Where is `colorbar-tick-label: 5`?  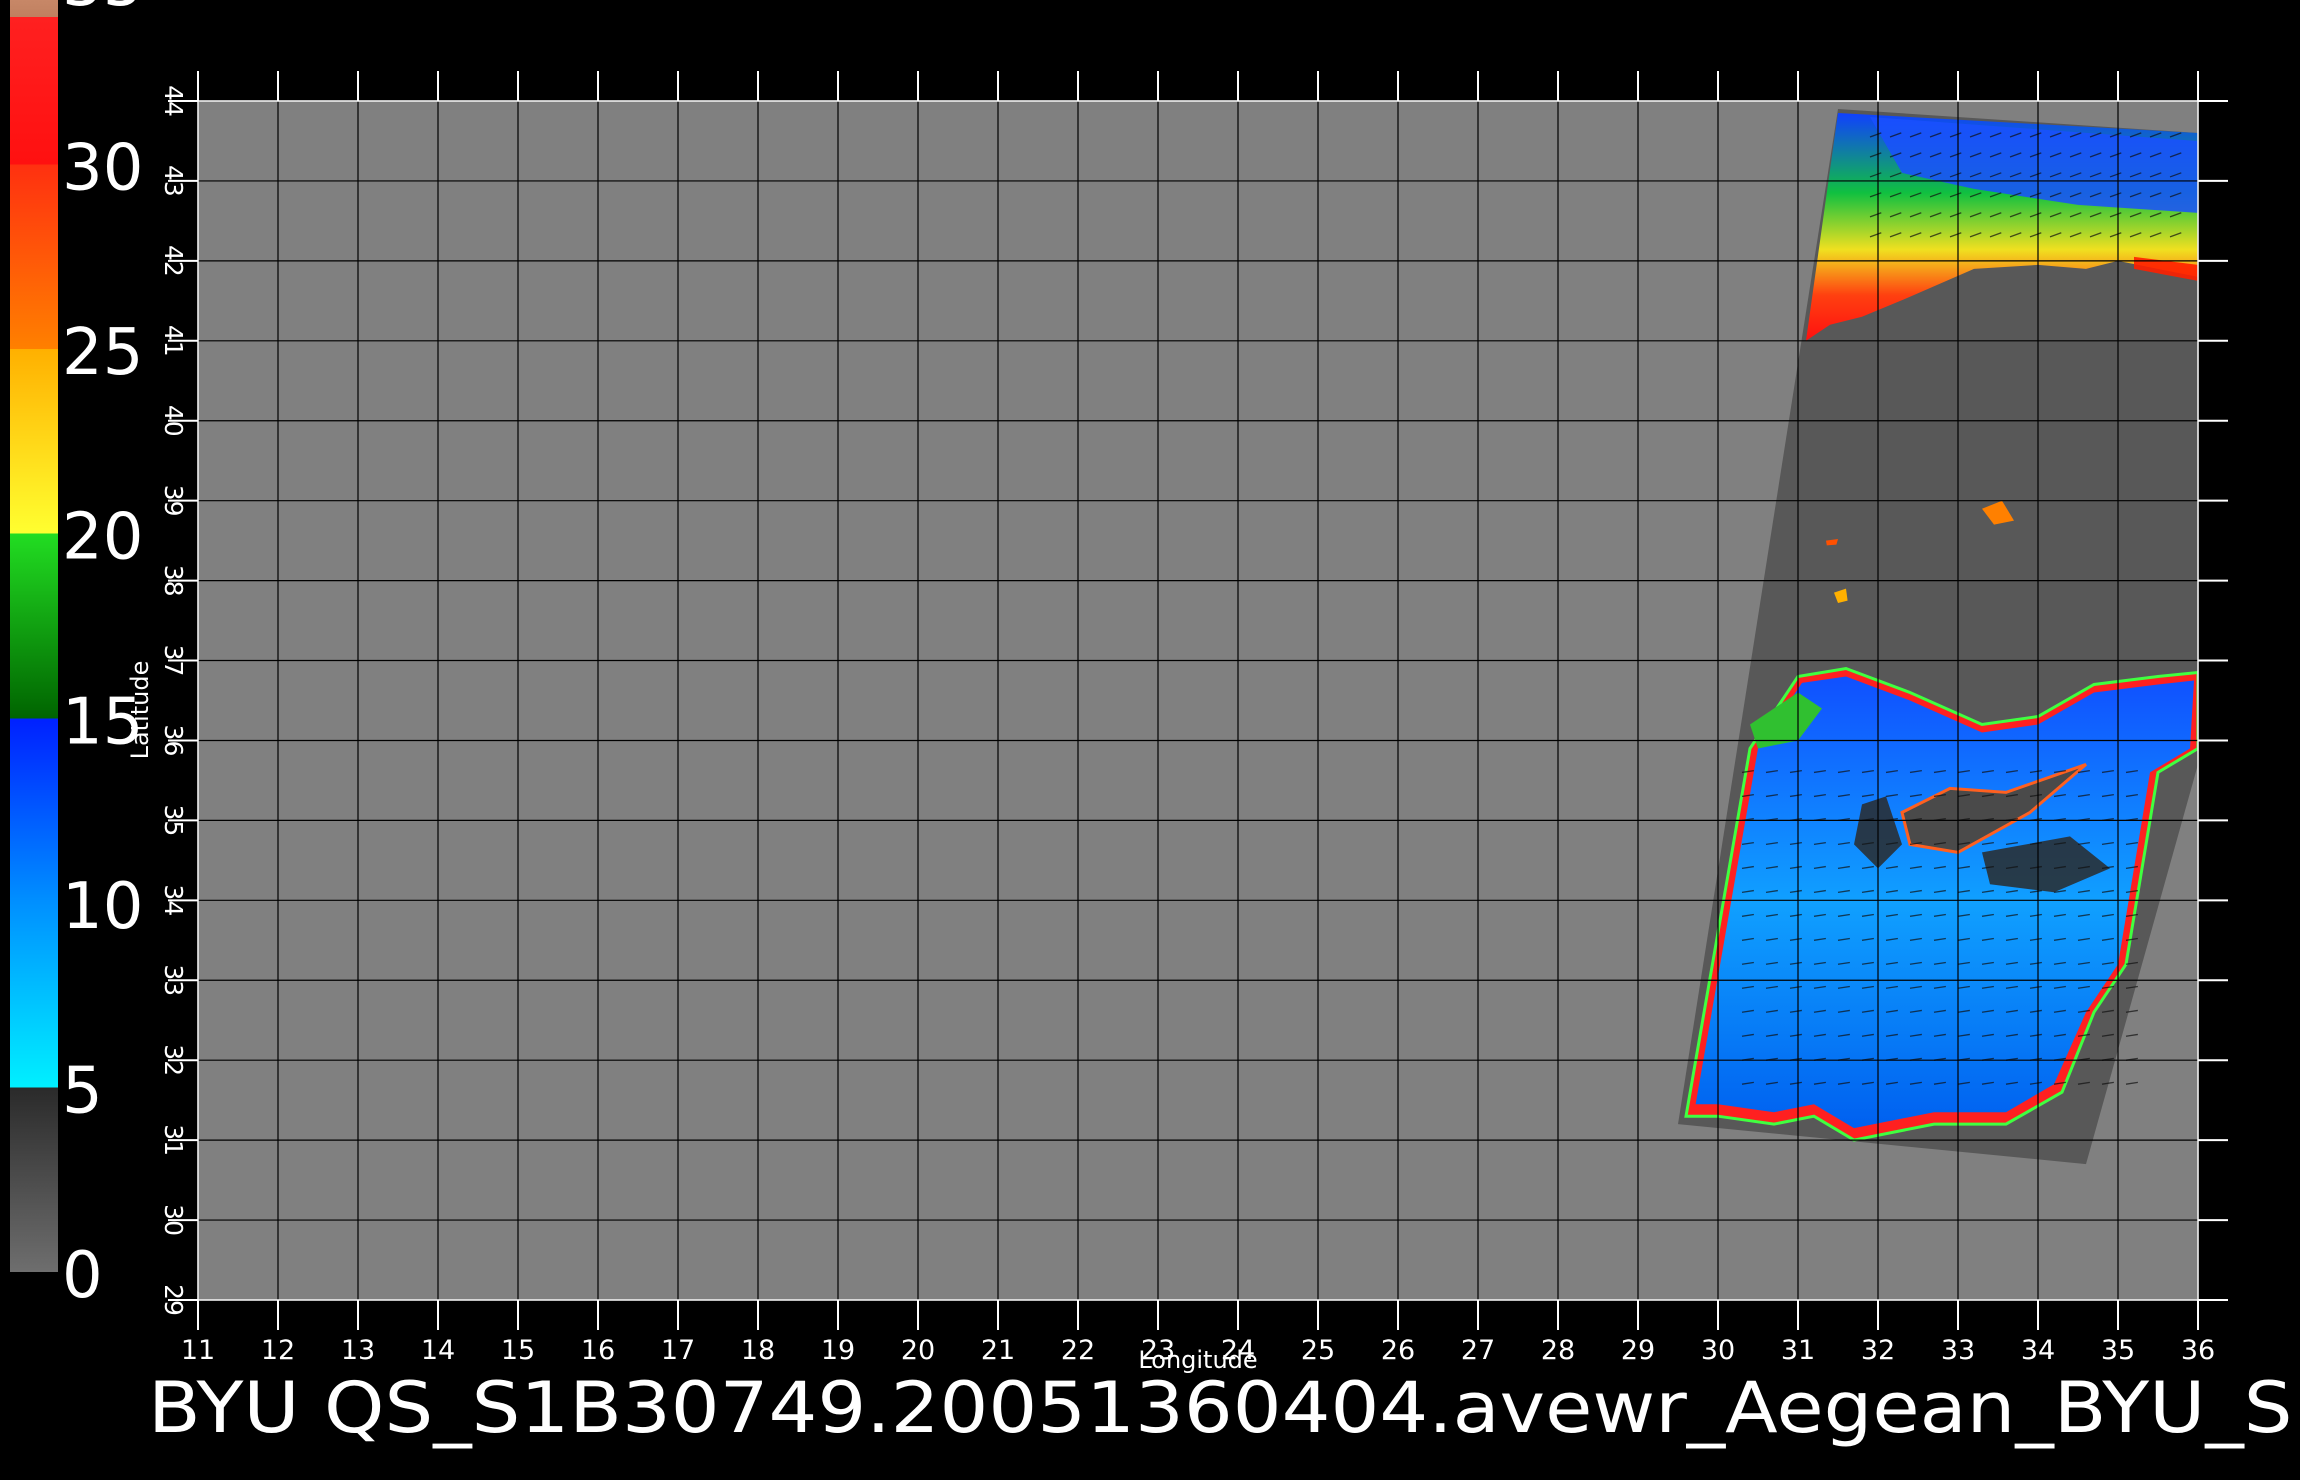
colorbar-tick-label: 5 is located at coordinates (82, 1091).